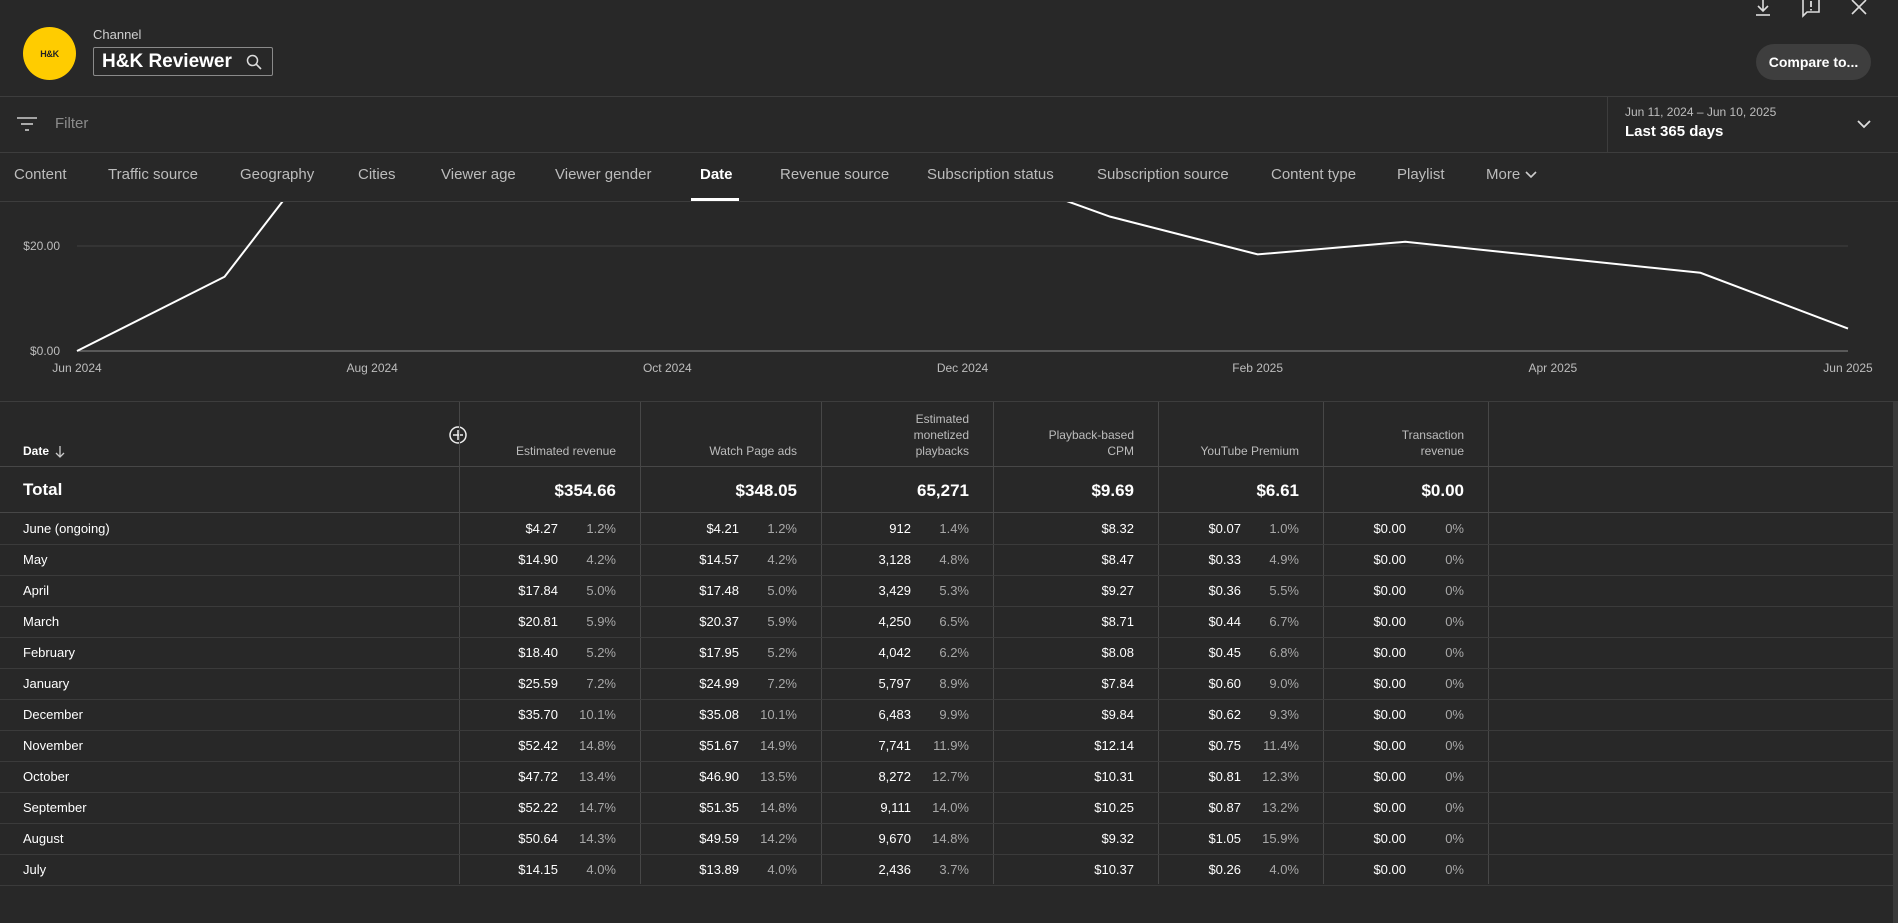 Image resolution: width=1898 pixels, height=923 pixels. Describe the element at coordinates (782, 652) in the screenshot. I see `cell-percent: 5.2%` at that location.